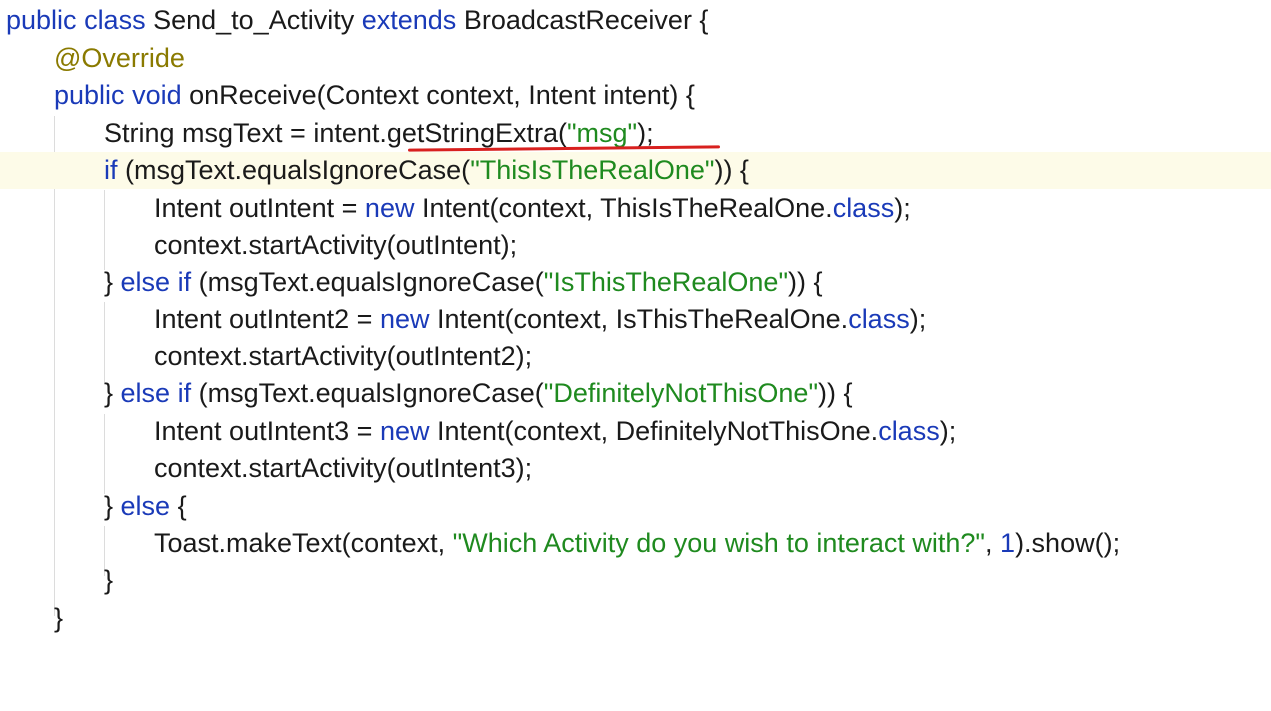 The image size is (1271, 711). I want to click on code-line: } else {, so click(635, 506).